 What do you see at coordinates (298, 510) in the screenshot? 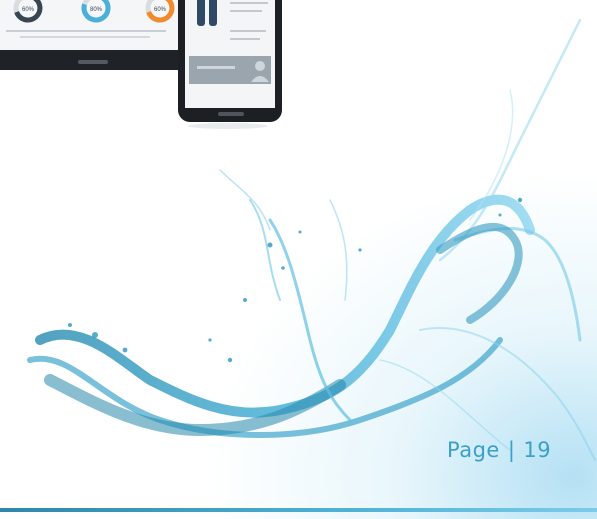
I see `footer-rule` at bounding box center [298, 510].